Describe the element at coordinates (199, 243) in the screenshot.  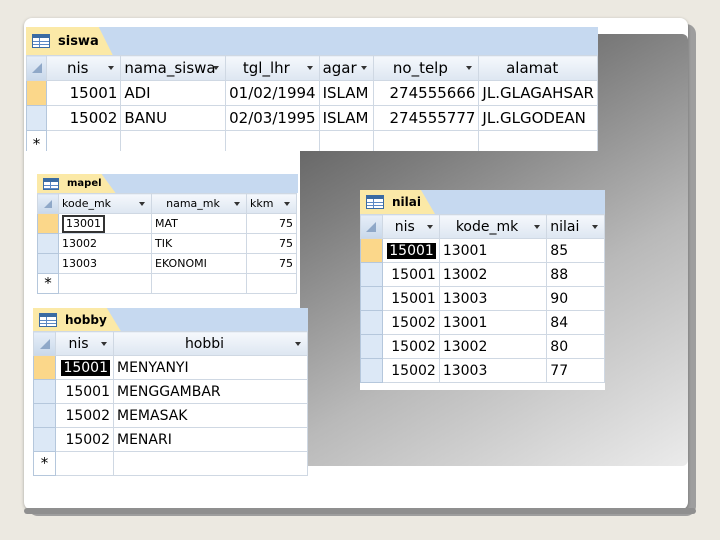
I see `cell-nama-mk: TIK` at that location.